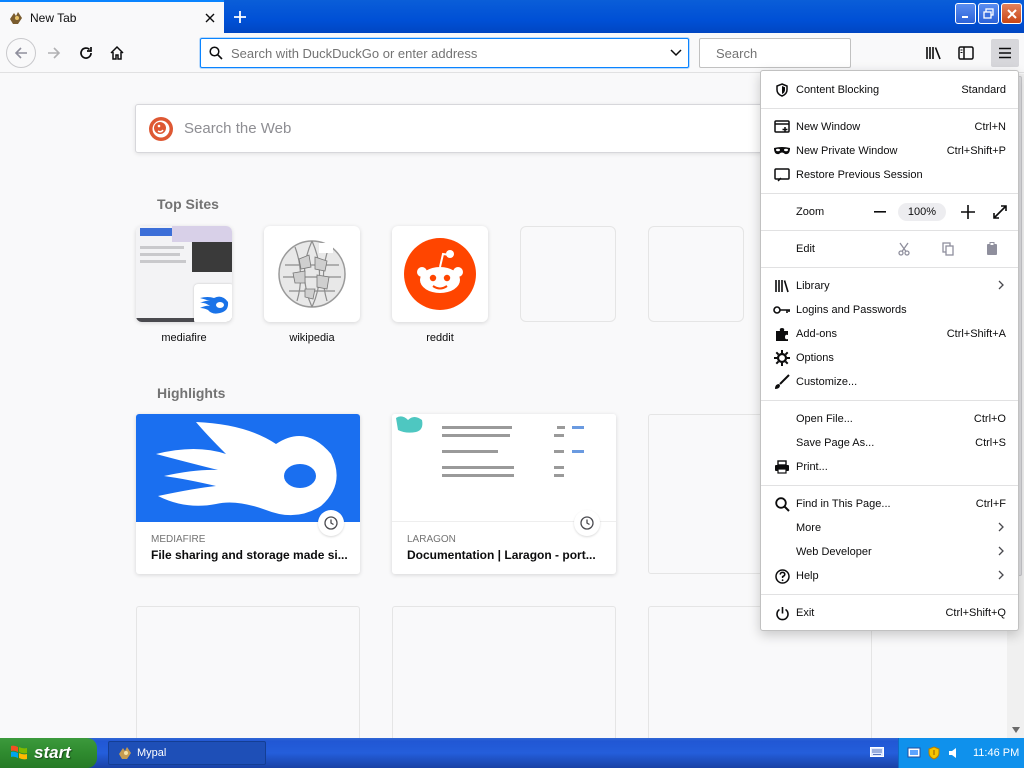  What do you see at coordinates (782, 310) in the screenshot?
I see `key-icon` at bounding box center [782, 310].